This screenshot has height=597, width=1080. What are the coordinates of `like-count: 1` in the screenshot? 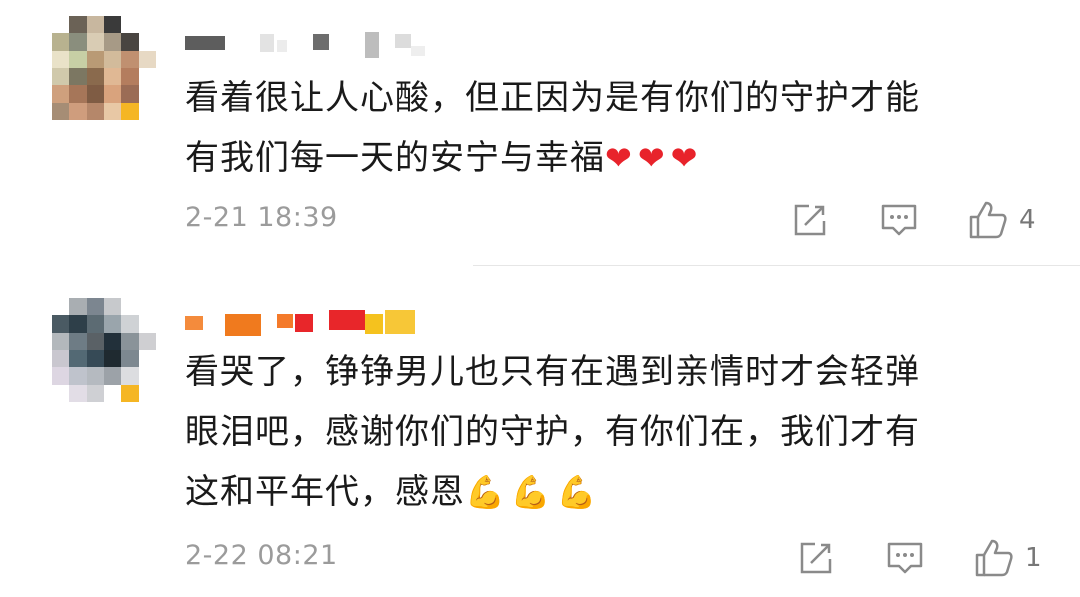 It's located at (1033, 558).